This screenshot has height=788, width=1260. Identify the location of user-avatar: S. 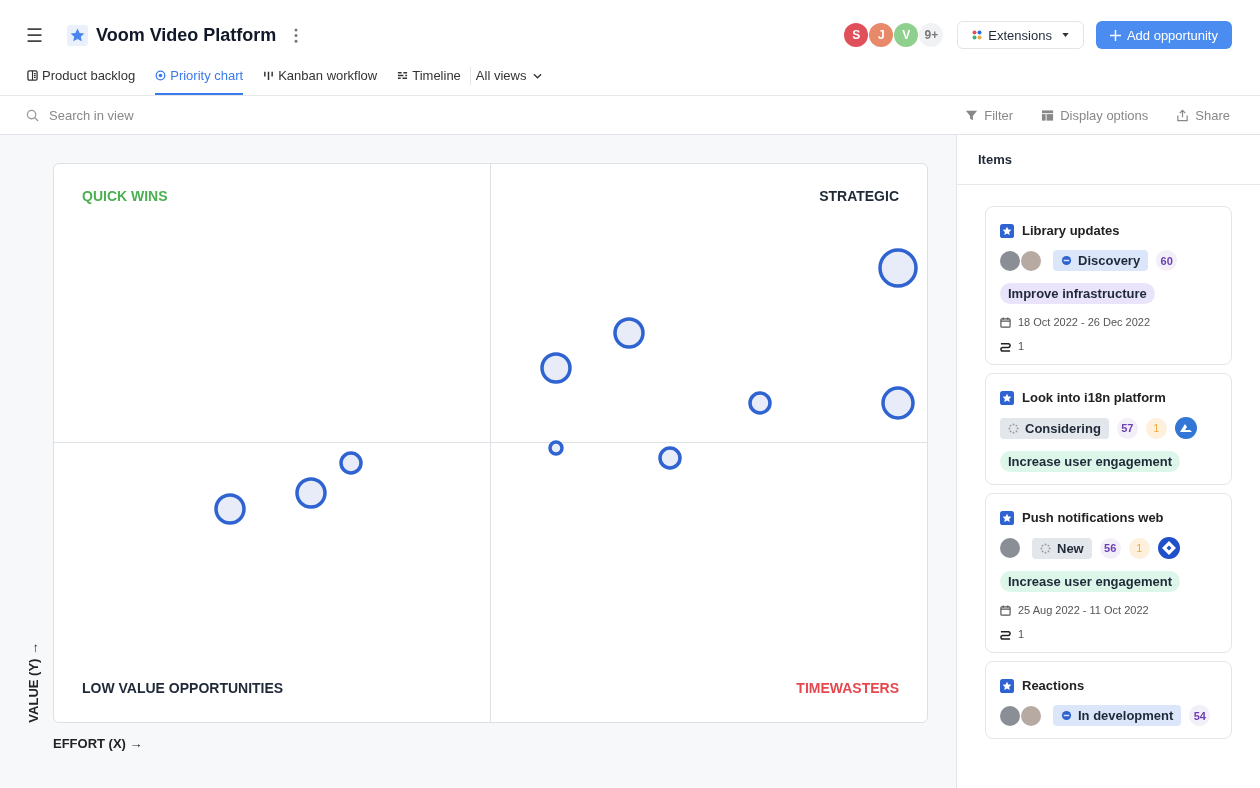
(856, 35).